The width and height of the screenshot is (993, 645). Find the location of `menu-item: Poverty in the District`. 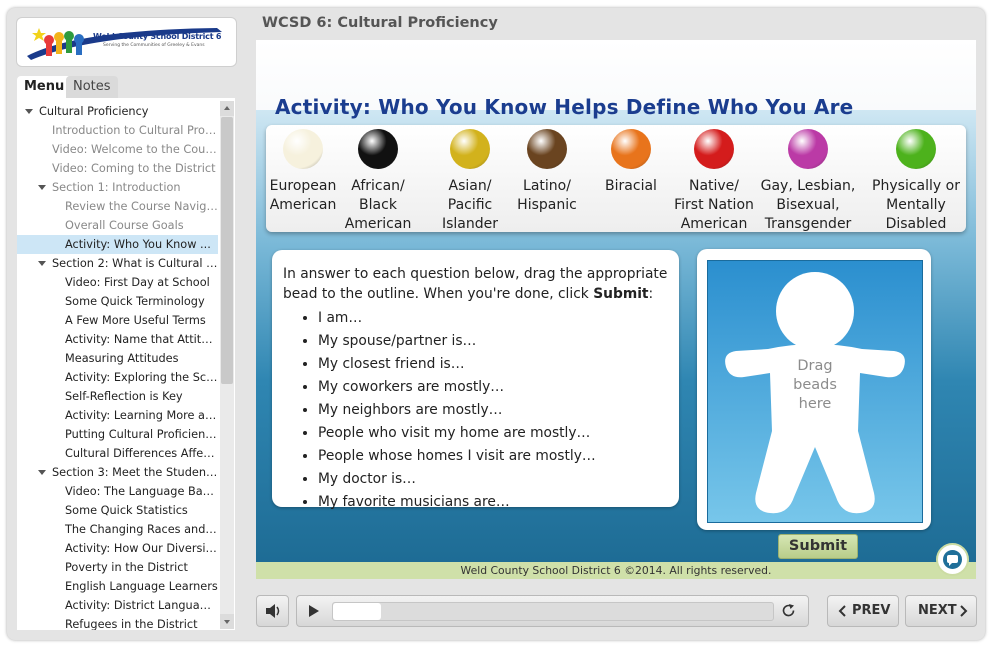

menu-item: Poverty in the District is located at coordinates (117, 567).